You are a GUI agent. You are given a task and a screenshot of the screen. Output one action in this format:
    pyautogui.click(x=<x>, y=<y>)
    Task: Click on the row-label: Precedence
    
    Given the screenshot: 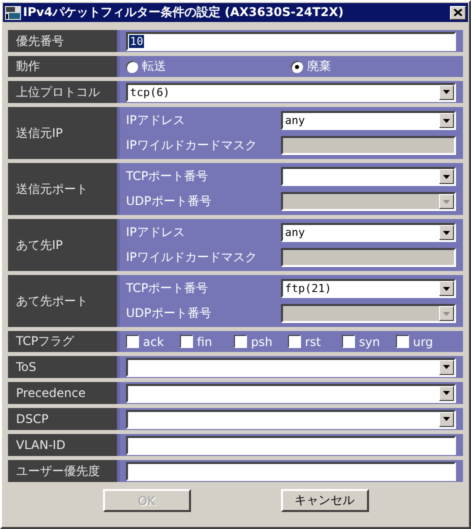 What is the action you would take?
    pyautogui.click(x=51, y=393)
    